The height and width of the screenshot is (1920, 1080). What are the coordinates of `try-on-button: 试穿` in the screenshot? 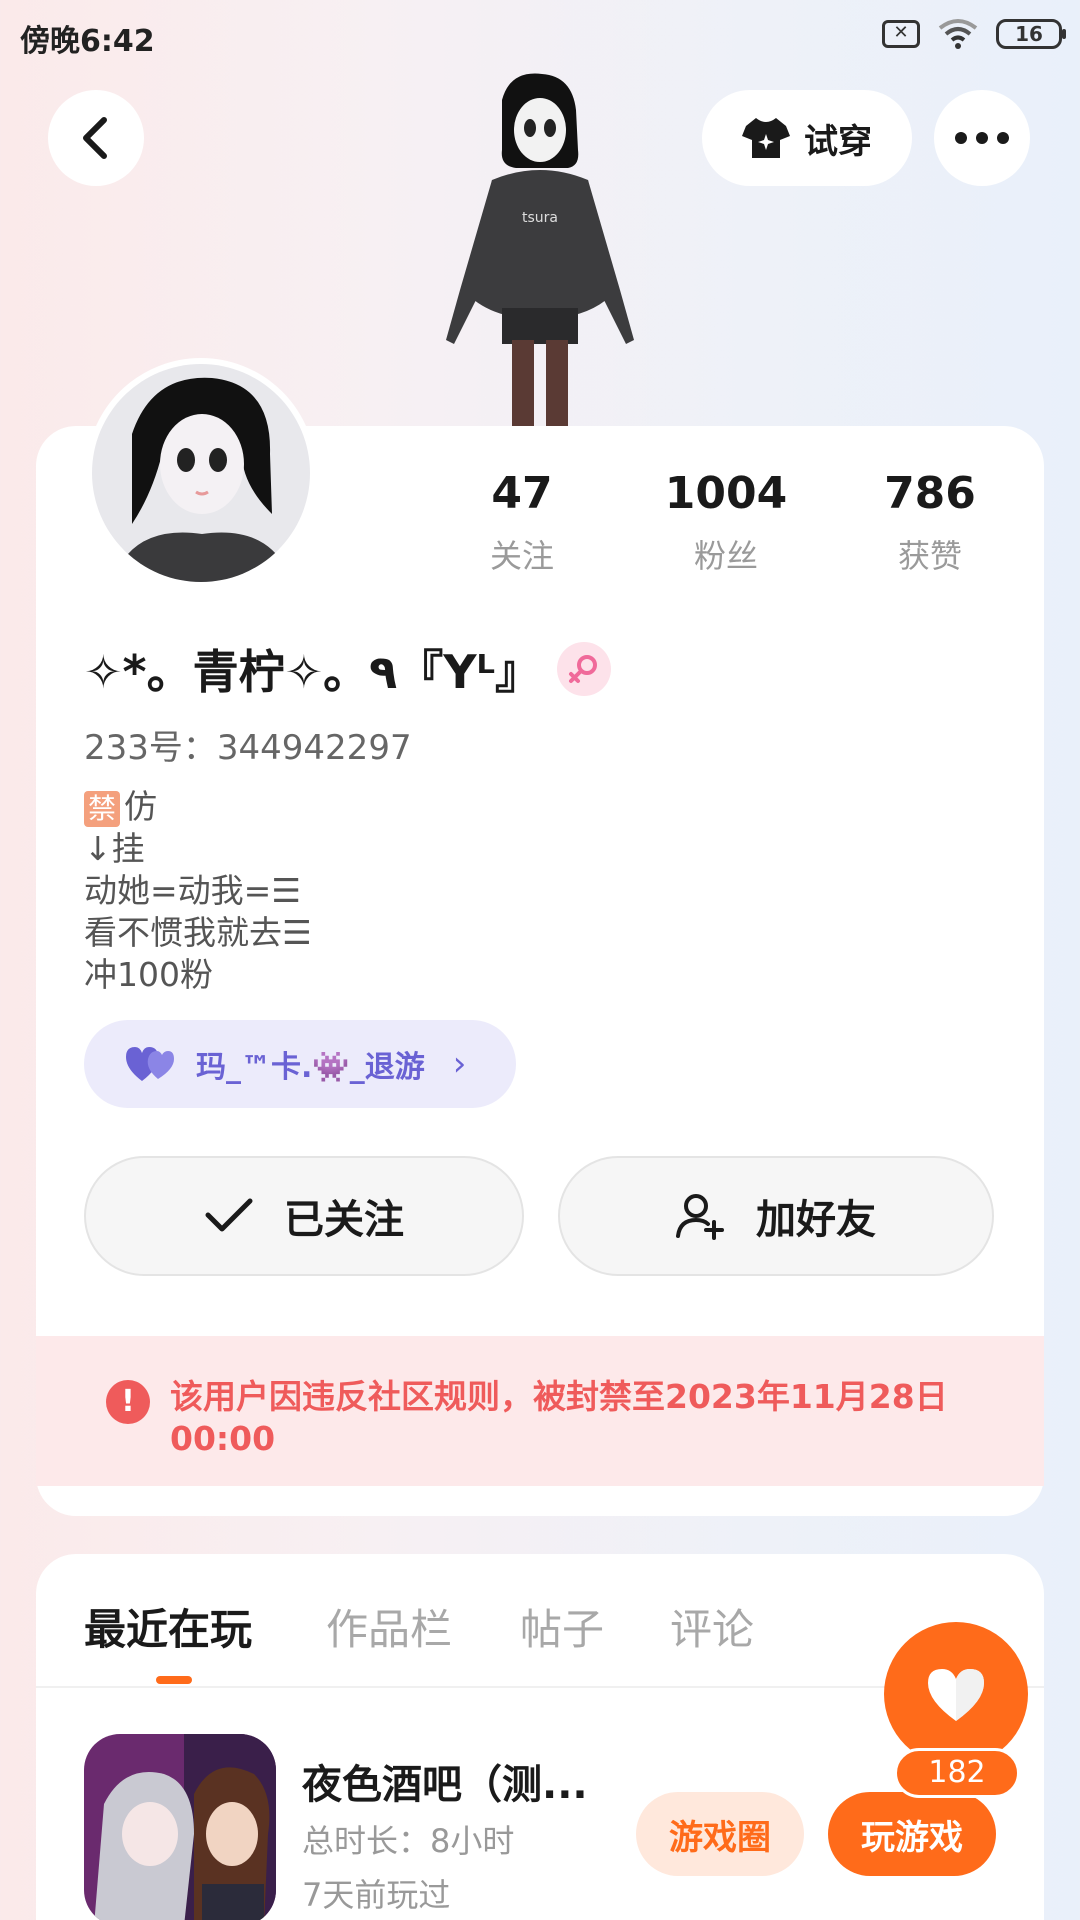 It's located at (807, 138).